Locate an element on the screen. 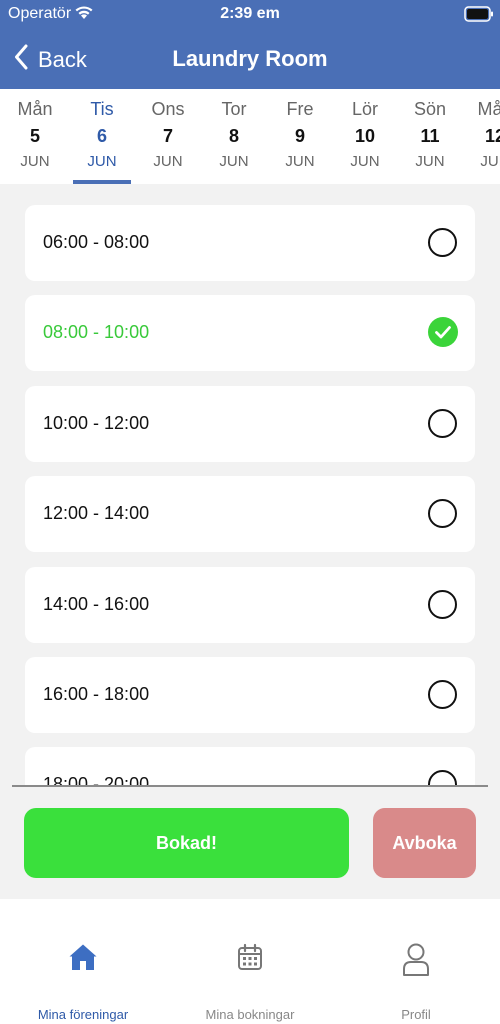  time-slot: 10:00 - 12:00 is located at coordinates (250, 424).